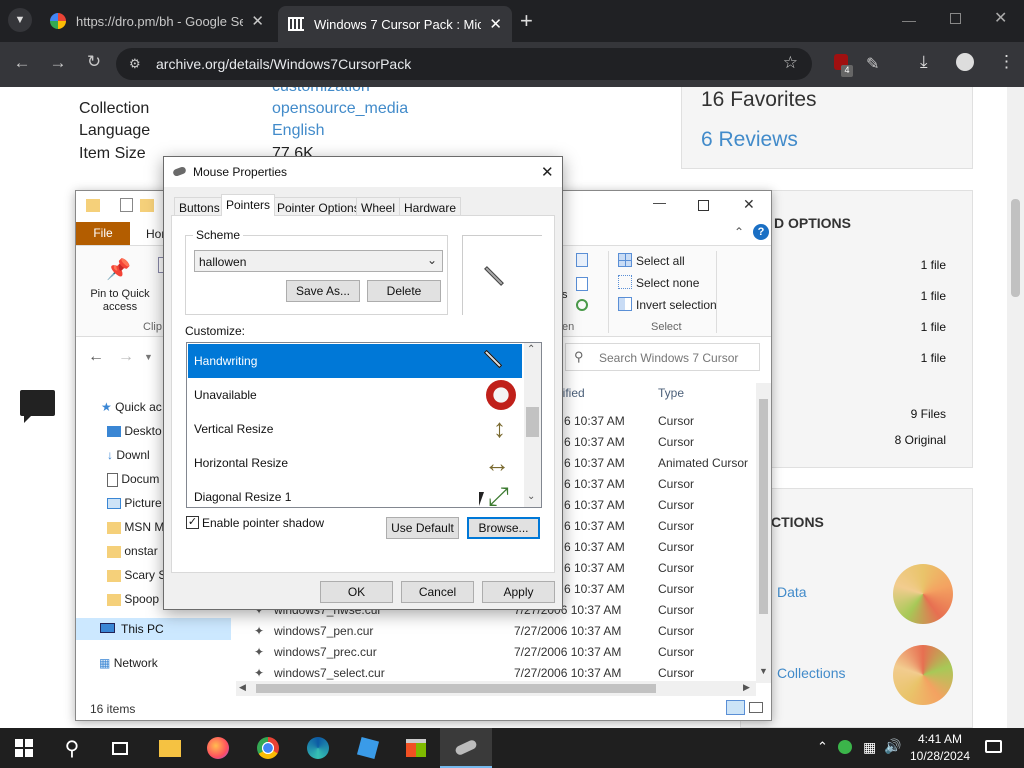 The image size is (1024, 768). What do you see at coordinates (466, 748) in the screenshot?
I see `mouse-properties-taskbar-icon` at bounding box center [466, 748].